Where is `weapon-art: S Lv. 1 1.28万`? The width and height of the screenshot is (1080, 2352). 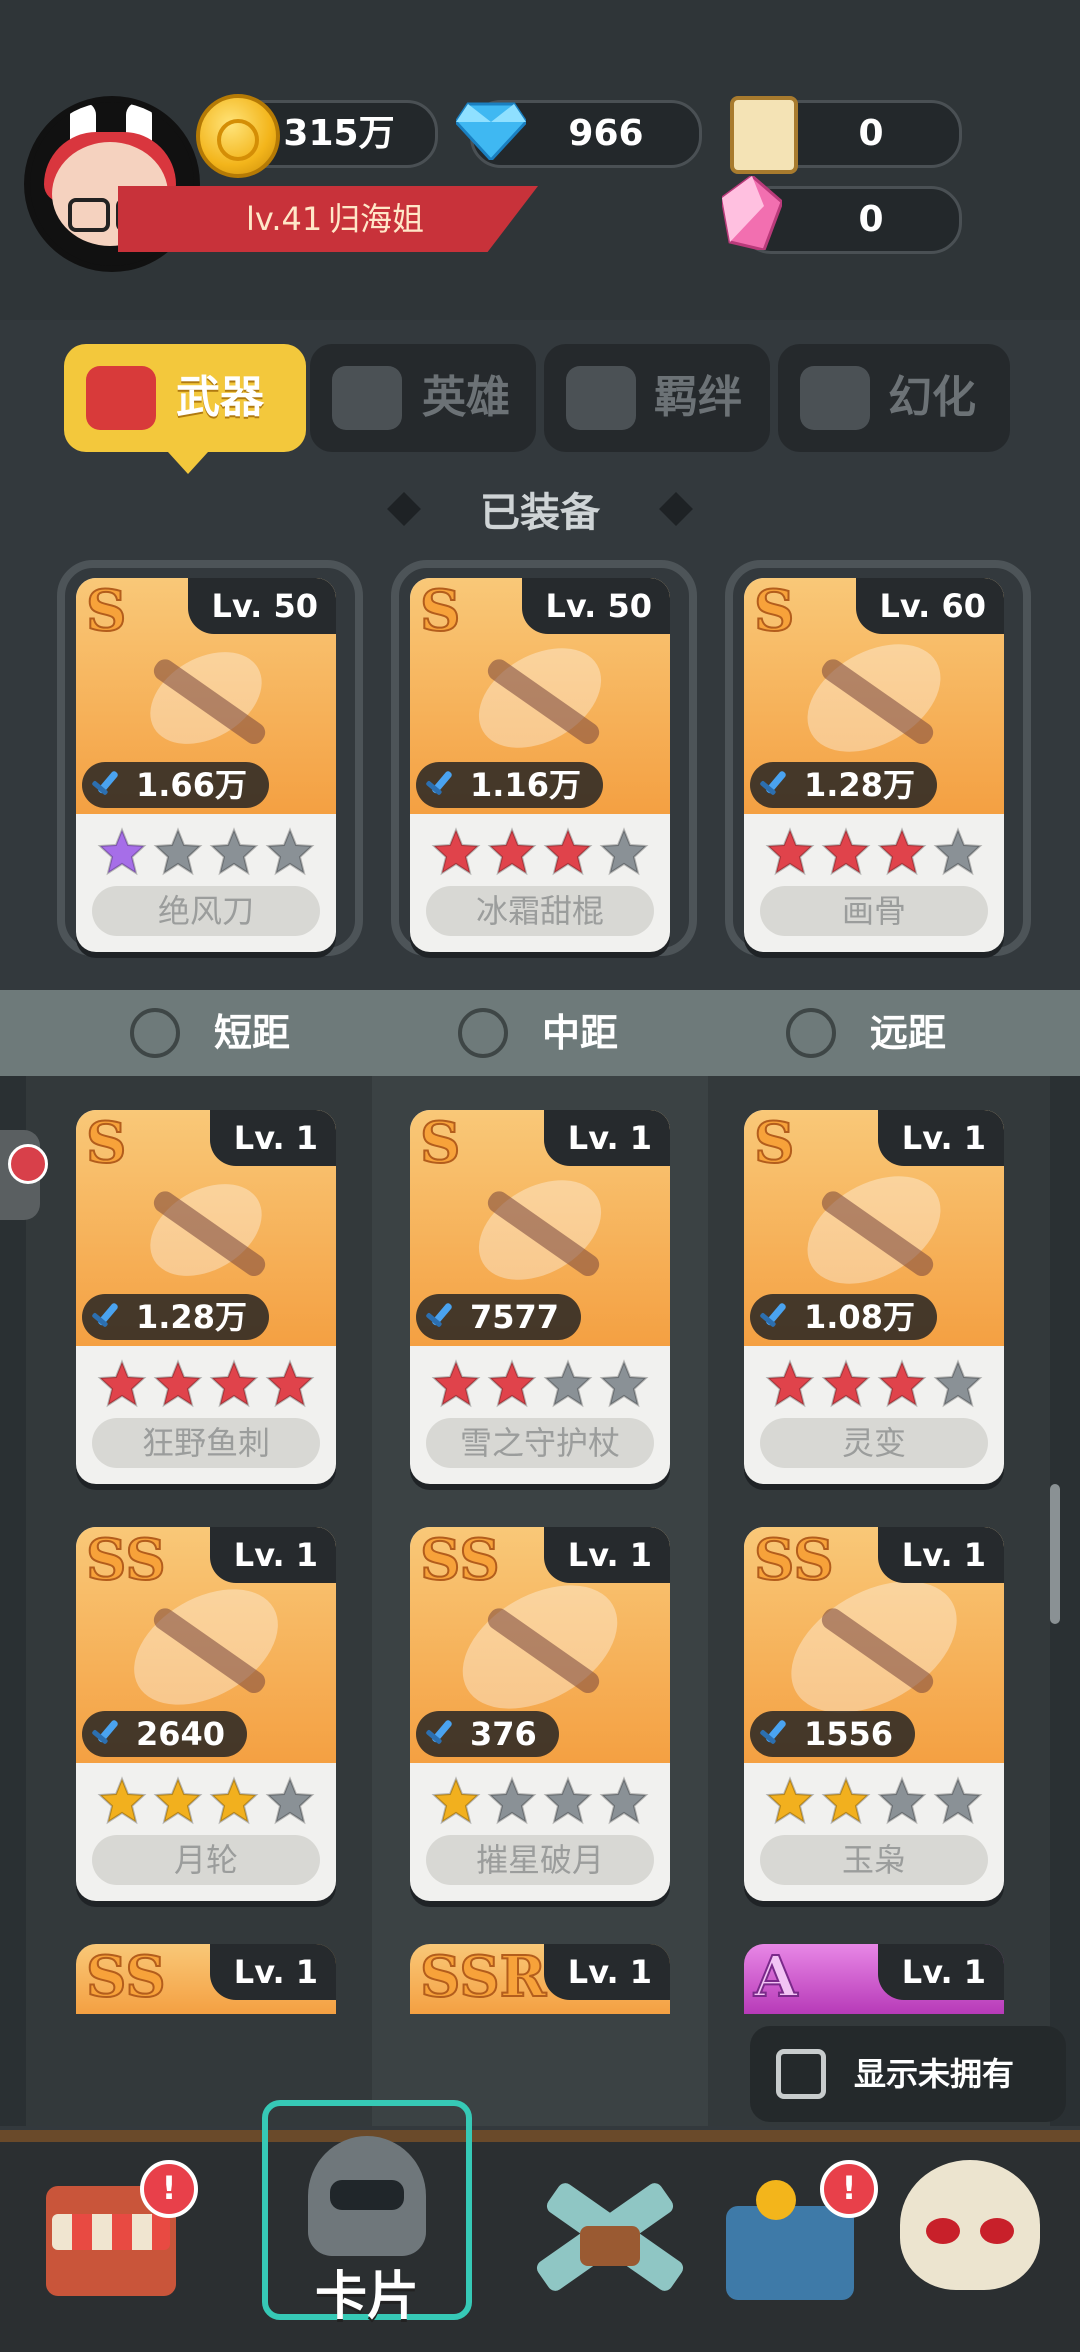
weapon-art: S Lv. 1 1.28万 is located at coordinates (206, 1228).